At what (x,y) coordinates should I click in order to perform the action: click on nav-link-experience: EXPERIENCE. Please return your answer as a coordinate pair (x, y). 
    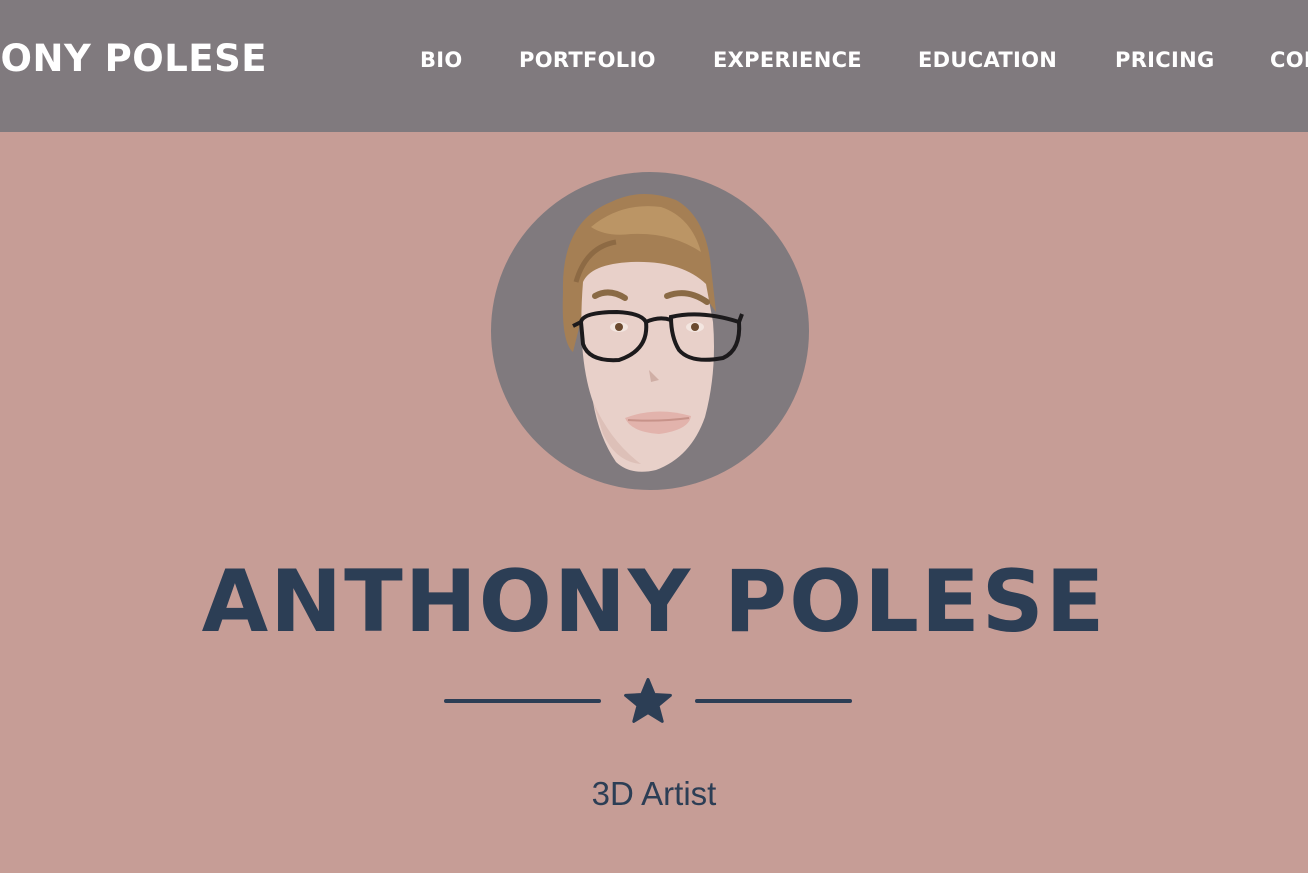
    Looking at the image, I should click on (787, 60).